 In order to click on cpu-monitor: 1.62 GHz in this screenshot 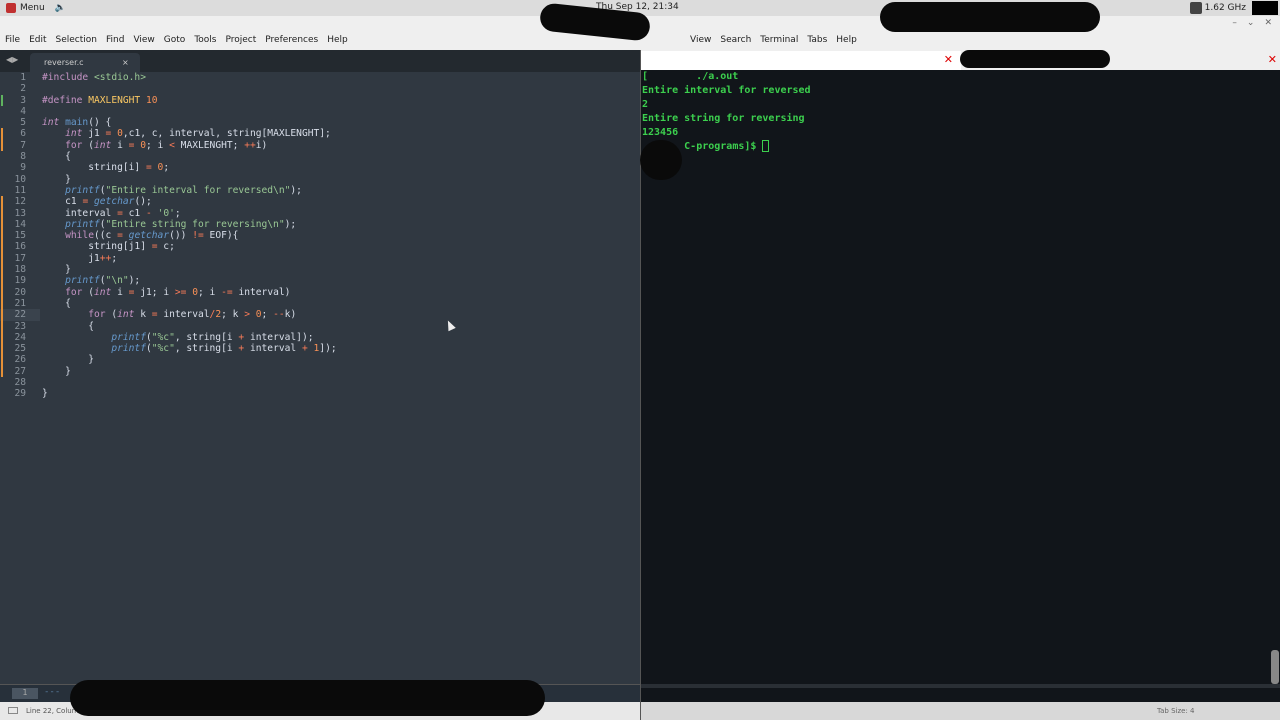, I will do `click(1217, 8)`.